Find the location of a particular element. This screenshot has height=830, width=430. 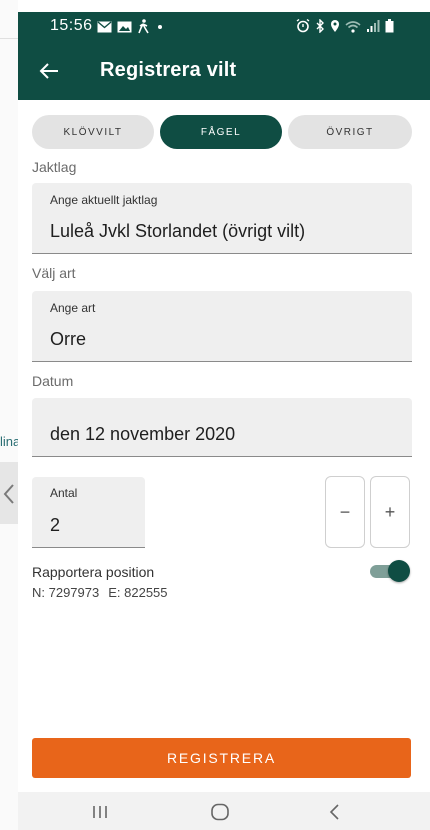

report-position-toggle is located at coordinates (389, 571).